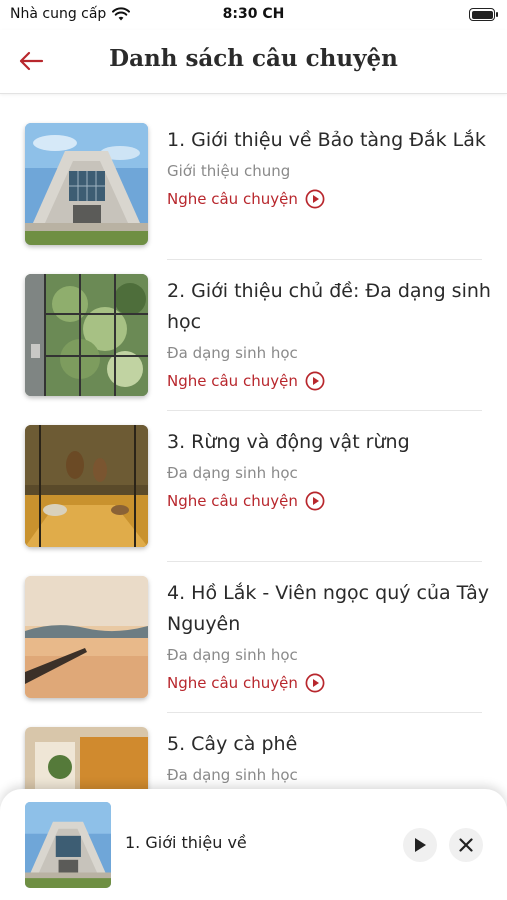 The width and height of the screenshot is (507, 900). I want to click on play-icon, so click(420, 845).